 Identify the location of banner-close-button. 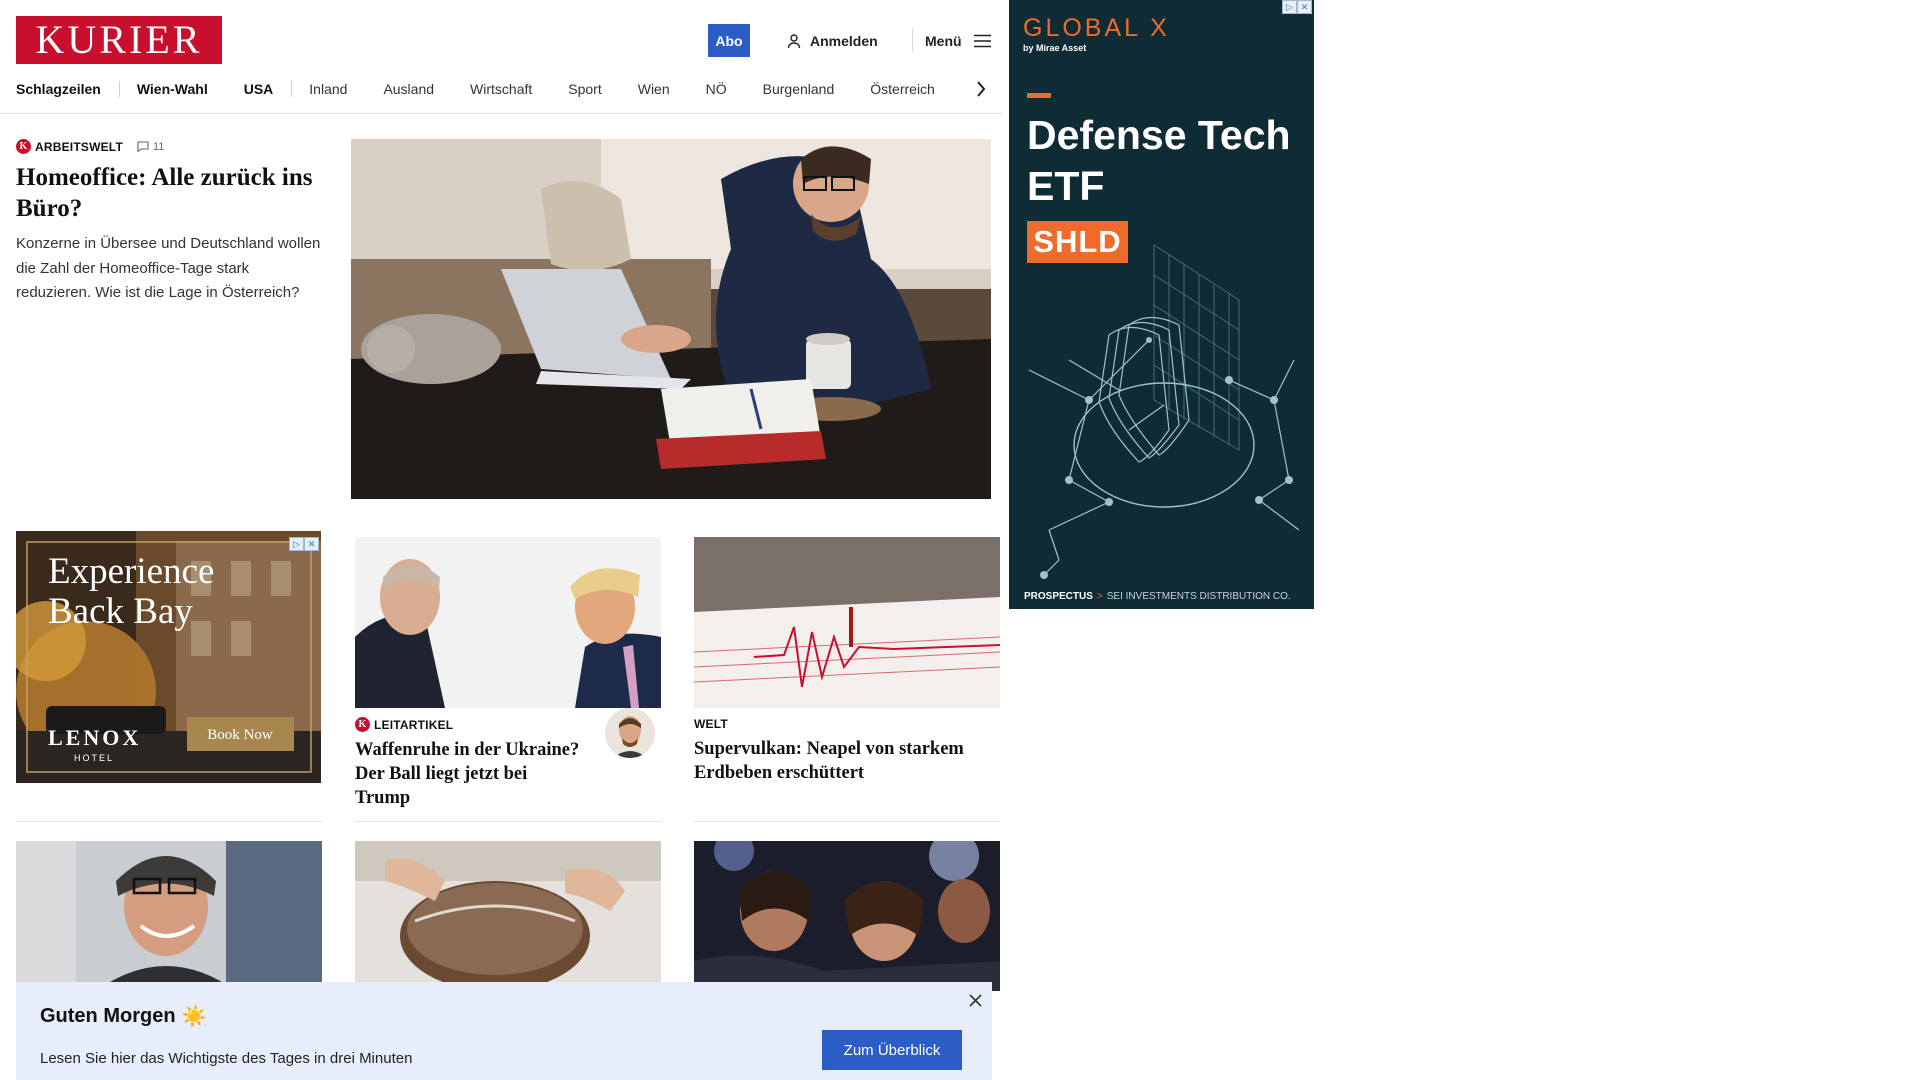
(975, 1000).